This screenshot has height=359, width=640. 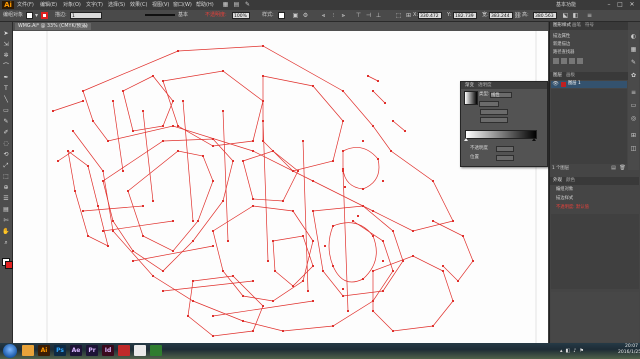 What do you see at coordinates (633, 92) in the screenshot?
I see `stroke-panel-icon: ≡` at bounding box center [633, 92].